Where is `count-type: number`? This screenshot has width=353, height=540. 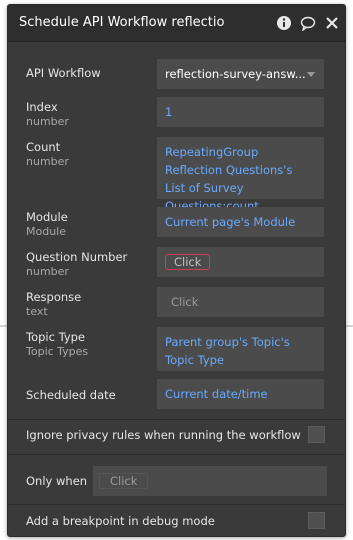 count-type: number is located at coordinates (47, 161).